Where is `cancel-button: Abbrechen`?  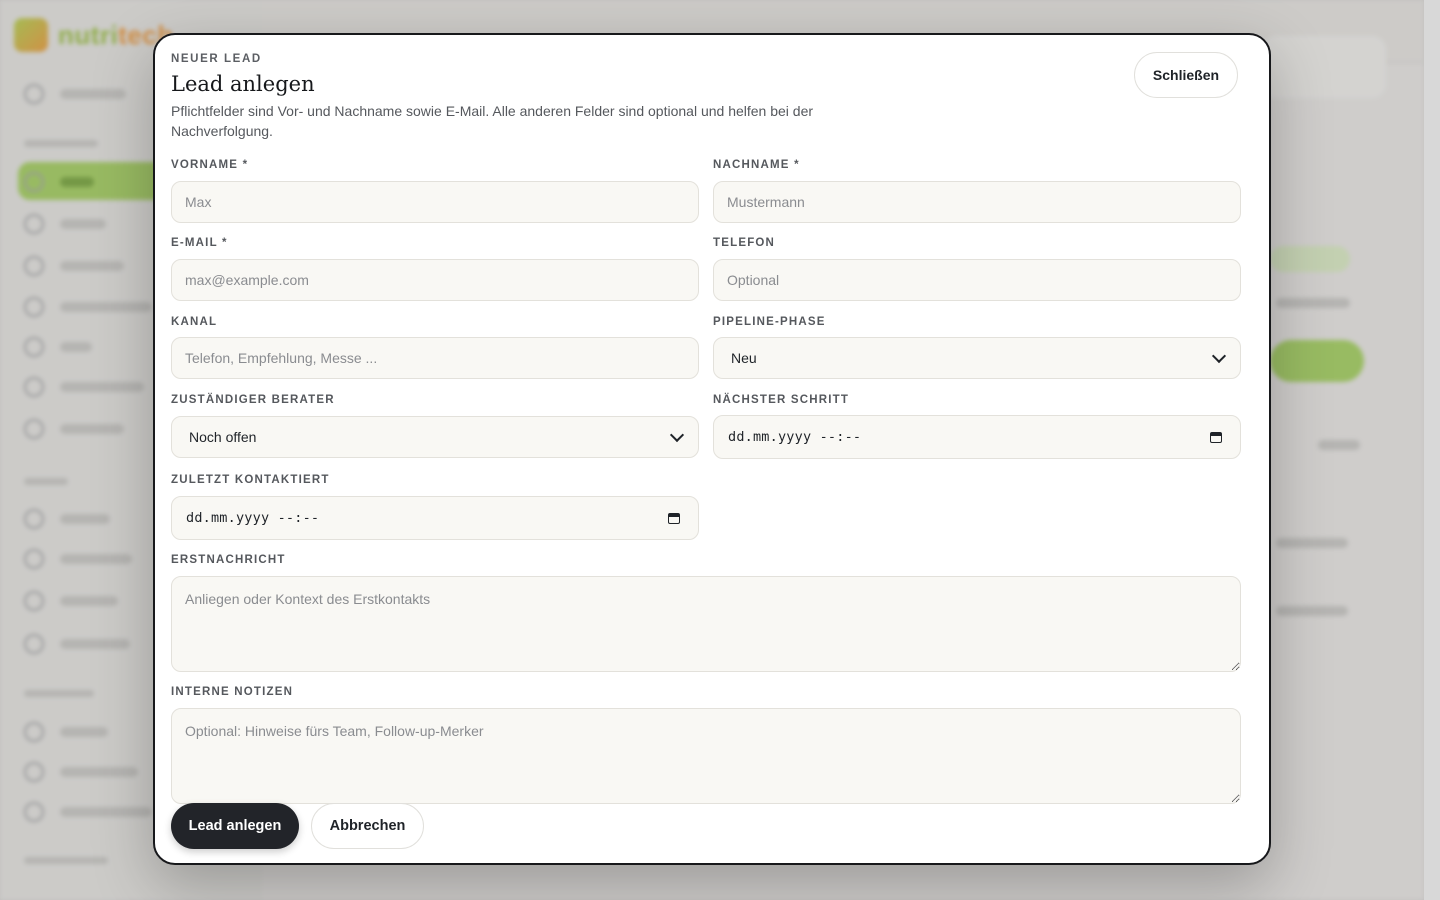 cancel-button: Abbrechen is located at coordinates (367, 826).